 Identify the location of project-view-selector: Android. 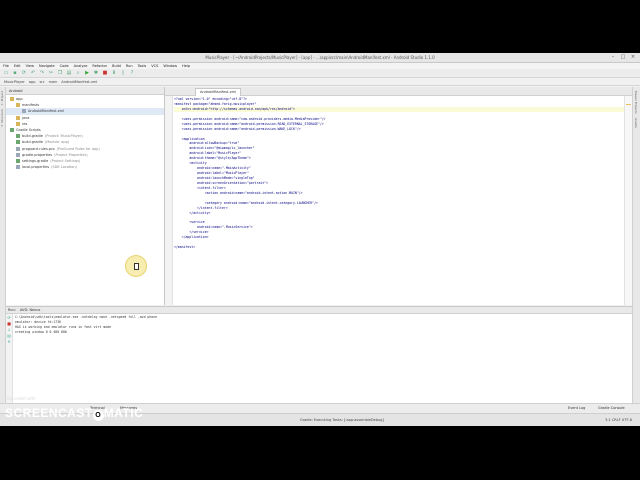
(16, 91).